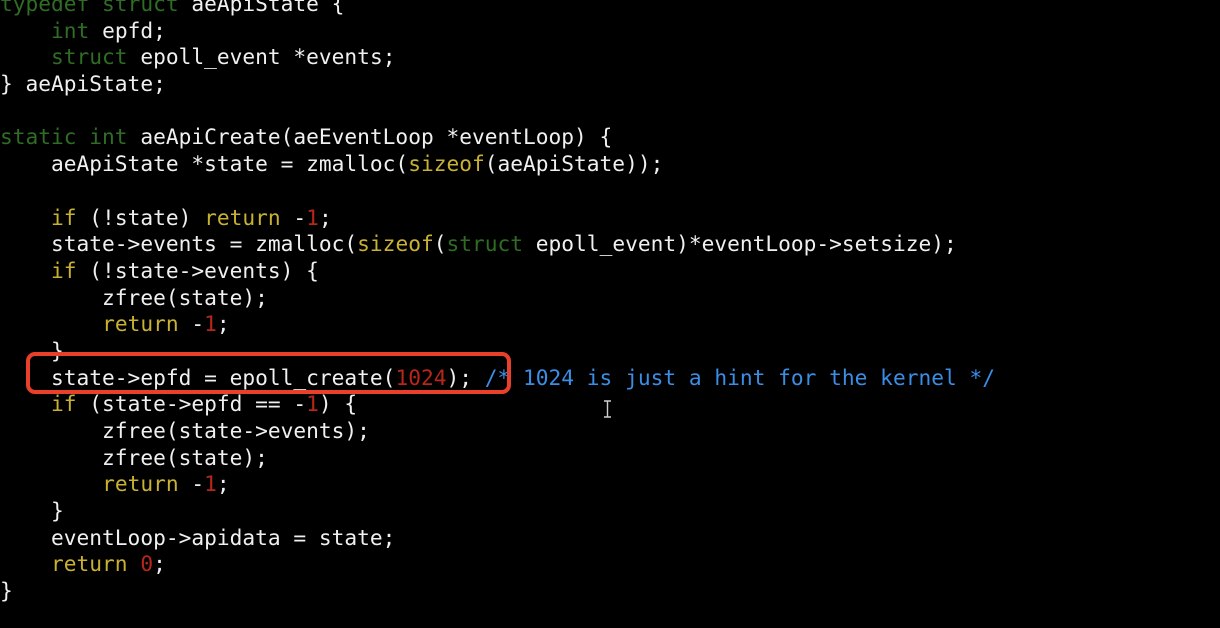 The height and width of the screenshot is (628, 1220). What do you see at coordinates (440, 244) in the screenshot?
I see `code-token: (` at bounding box center [440, 244].